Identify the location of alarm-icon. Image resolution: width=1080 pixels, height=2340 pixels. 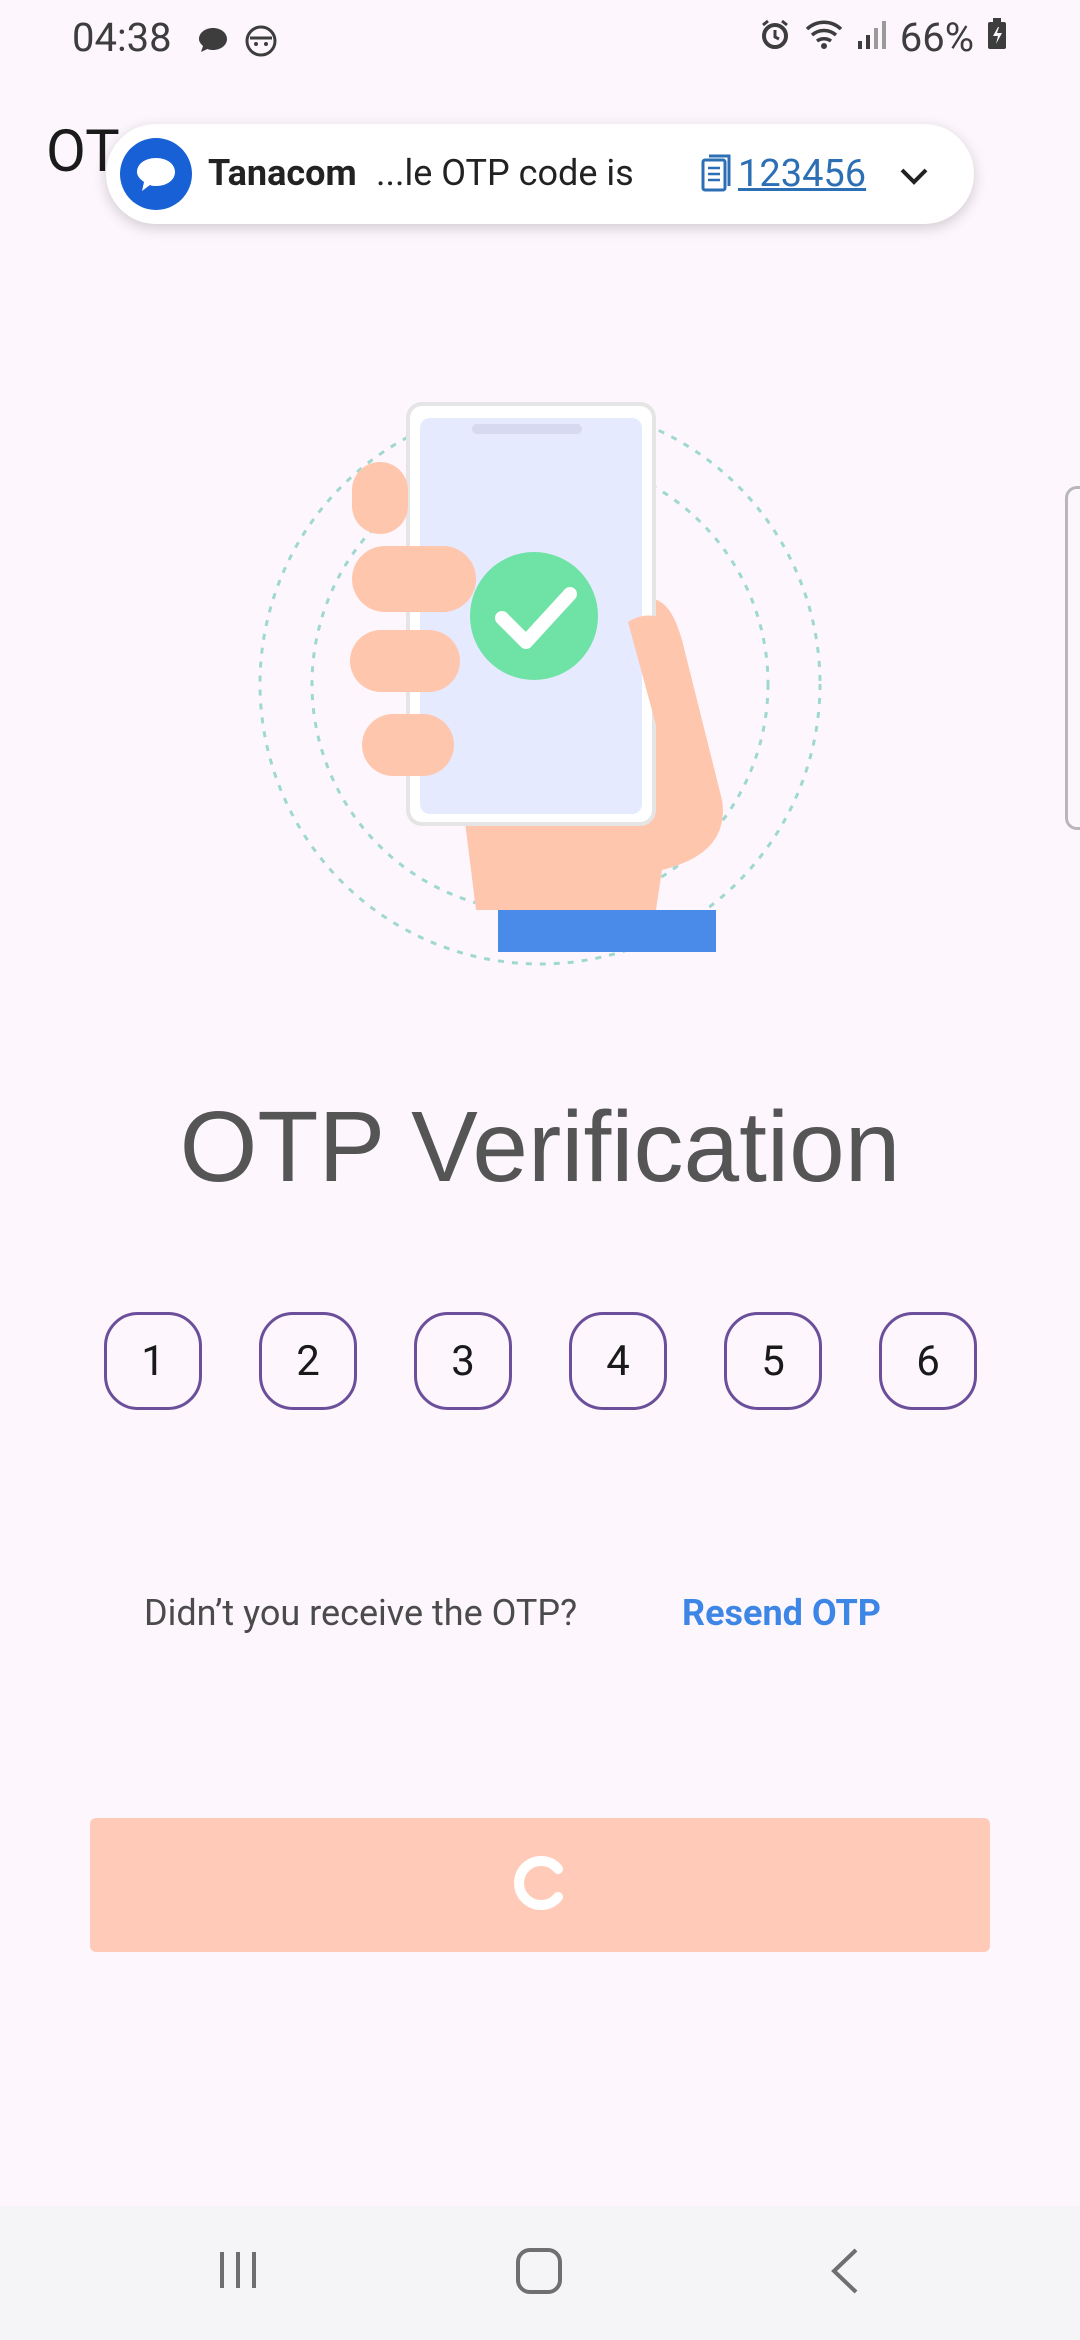
(775, 37).